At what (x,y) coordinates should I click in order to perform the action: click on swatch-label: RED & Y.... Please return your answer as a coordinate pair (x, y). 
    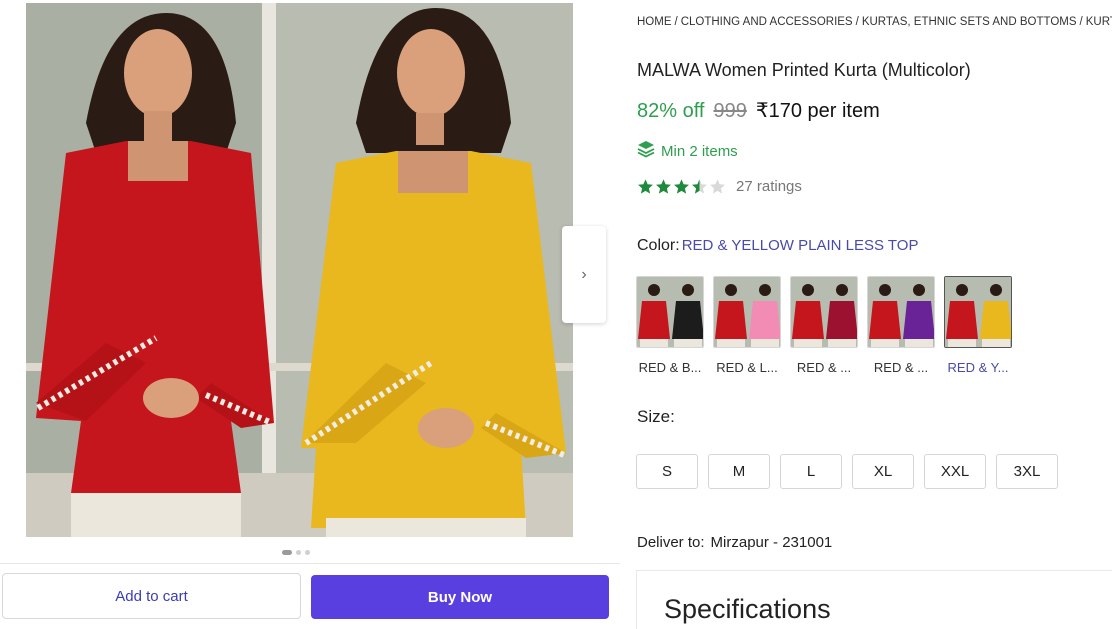
    Looking at the image, I should click on (978, 367).